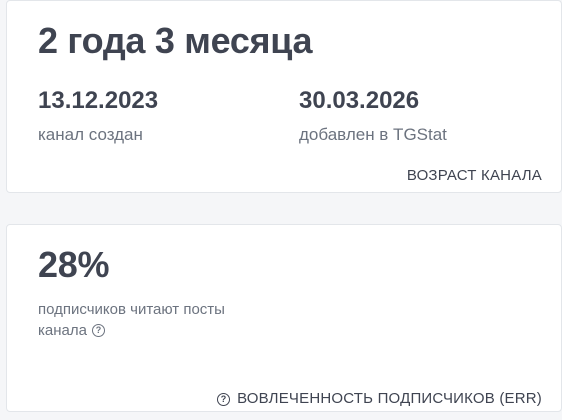 Image resolution: width=562 pixels, height=420 pixels. I want to click on engagement-description-text: подписчиков читают посты канала, so click(131, 320).